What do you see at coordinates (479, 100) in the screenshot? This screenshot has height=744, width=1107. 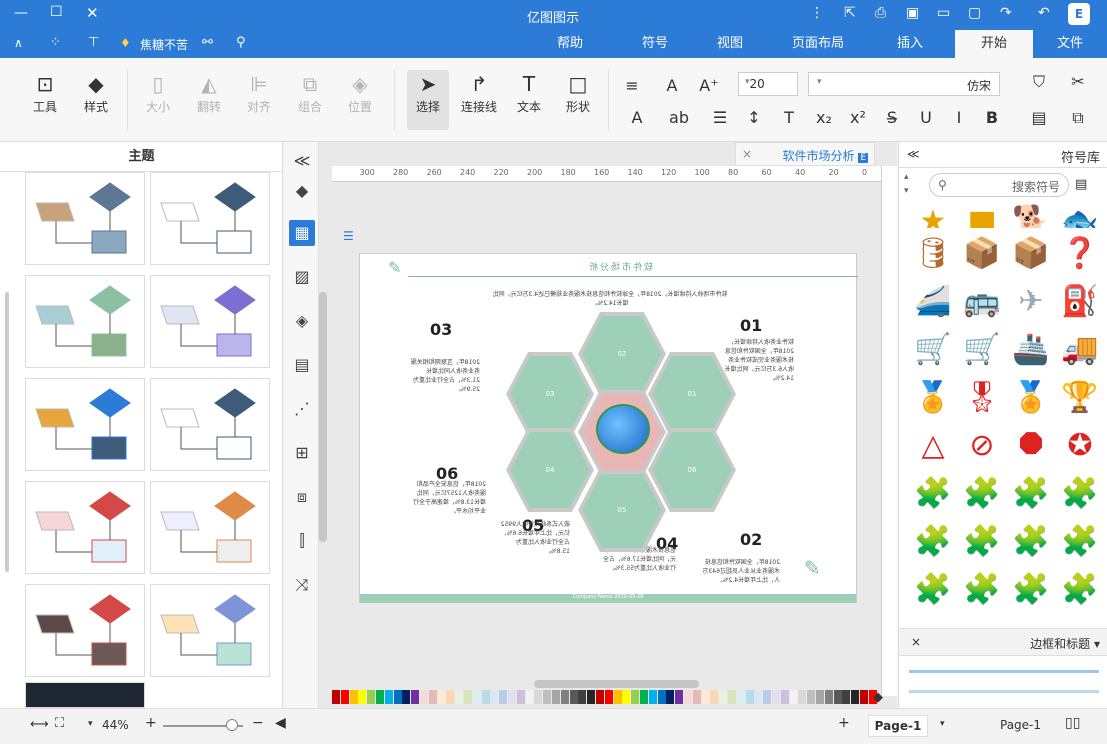 I see `connector-button: ↱ 连接线` at bounding box center [479, 100].